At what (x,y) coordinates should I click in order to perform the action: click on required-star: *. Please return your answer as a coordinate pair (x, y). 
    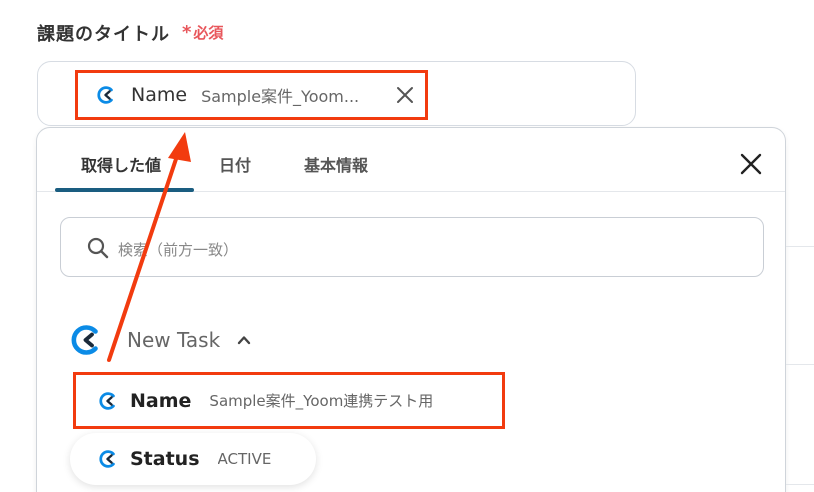
    Looking at the image, I should click on (187, 32).